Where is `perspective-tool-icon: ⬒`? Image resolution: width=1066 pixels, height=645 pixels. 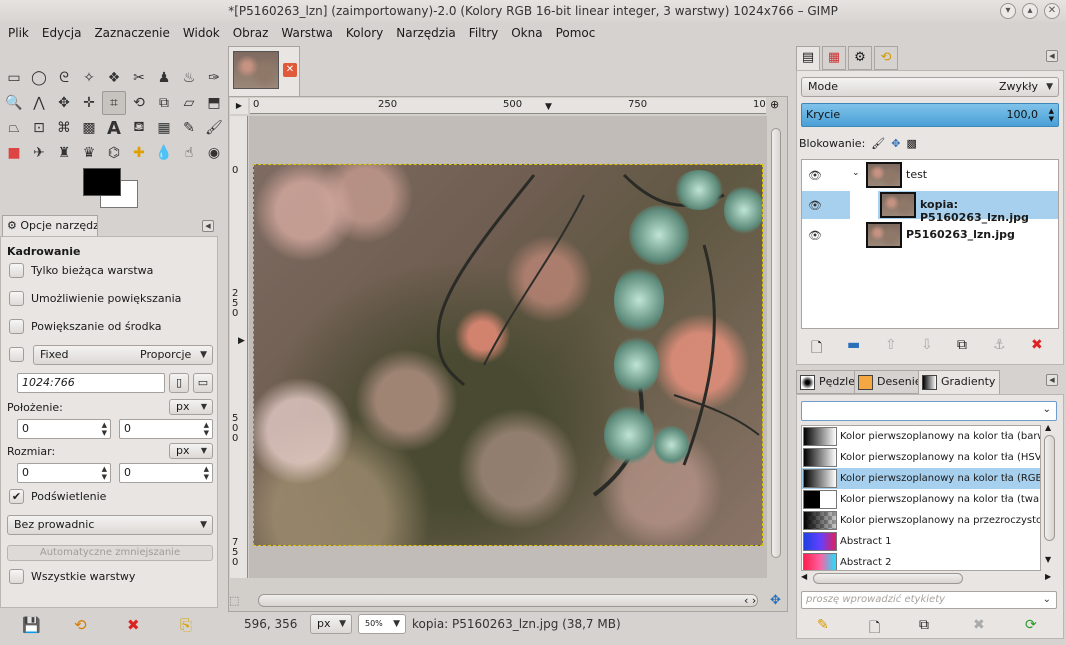
perspective-tool-icon: ⬒ is located at coordinates (214, 103).